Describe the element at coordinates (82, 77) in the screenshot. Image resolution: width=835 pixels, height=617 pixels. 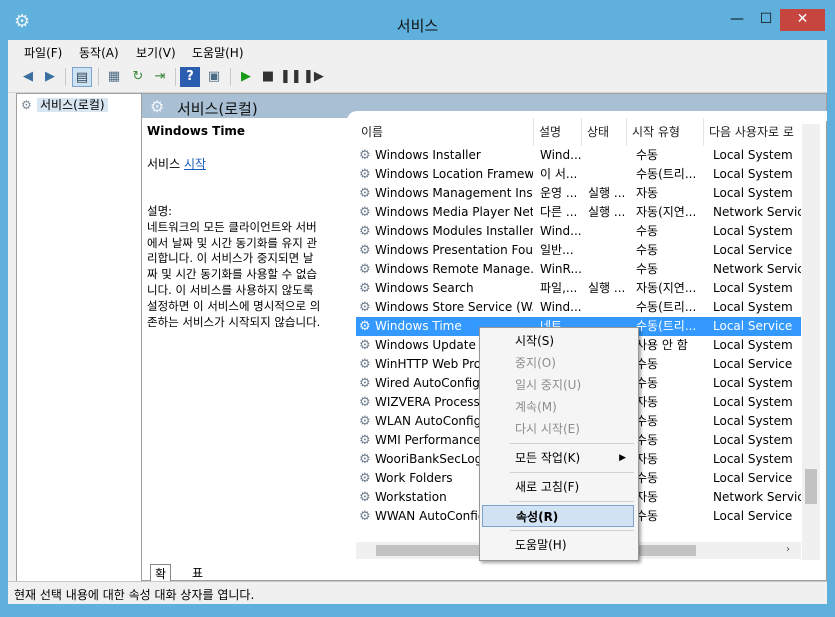
I see `console-tree-icon: ▤` at that location.